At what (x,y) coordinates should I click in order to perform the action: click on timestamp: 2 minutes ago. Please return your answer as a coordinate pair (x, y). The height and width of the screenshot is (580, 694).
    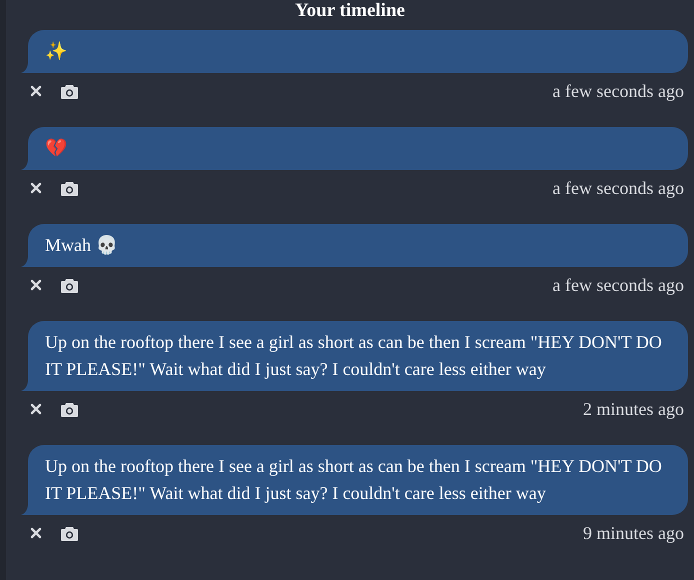
    Looking at the image, I should click on (633, 409).